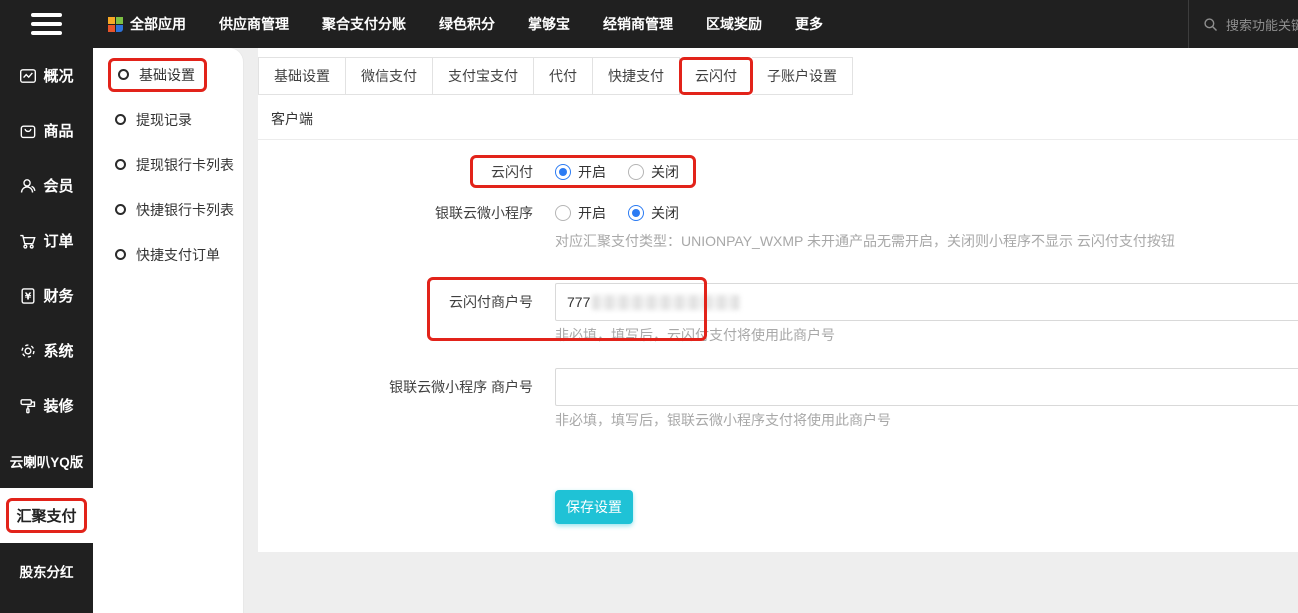  I want to click on system-gear-icon, so click(28, 350).